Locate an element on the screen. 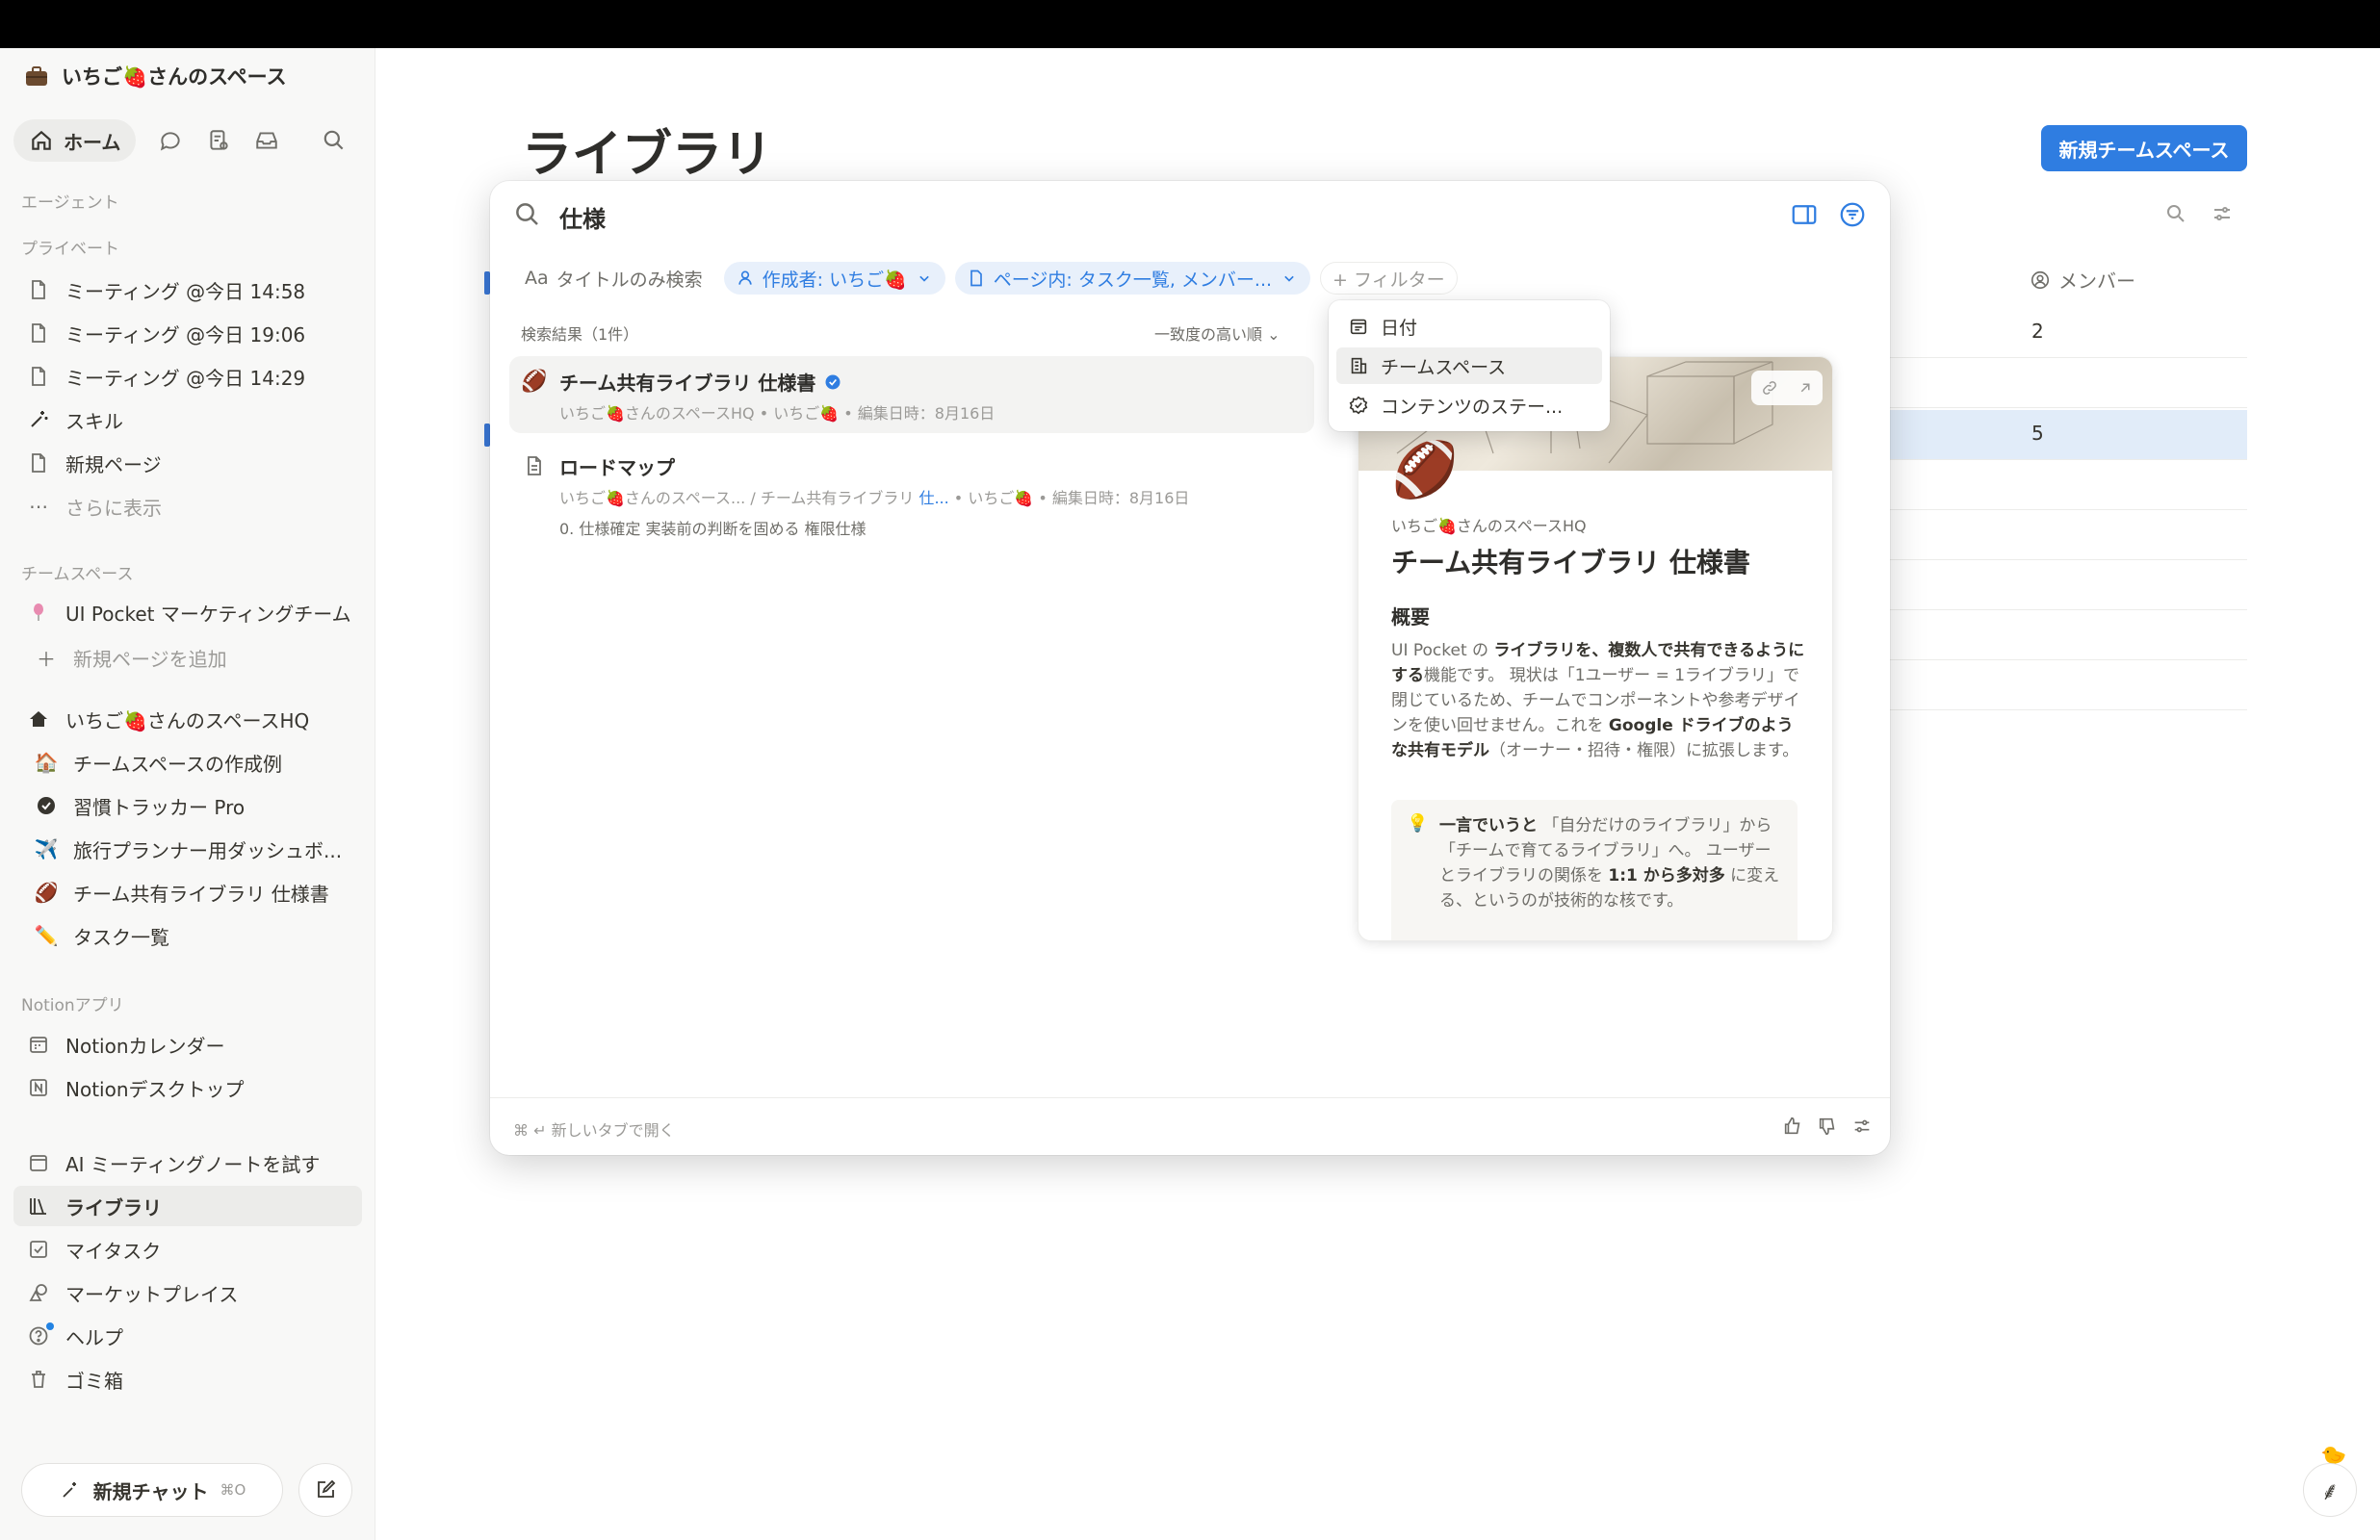  sidebar-item-task-list: ✏️ タスク一覧 is located at coordinates (188, 935).